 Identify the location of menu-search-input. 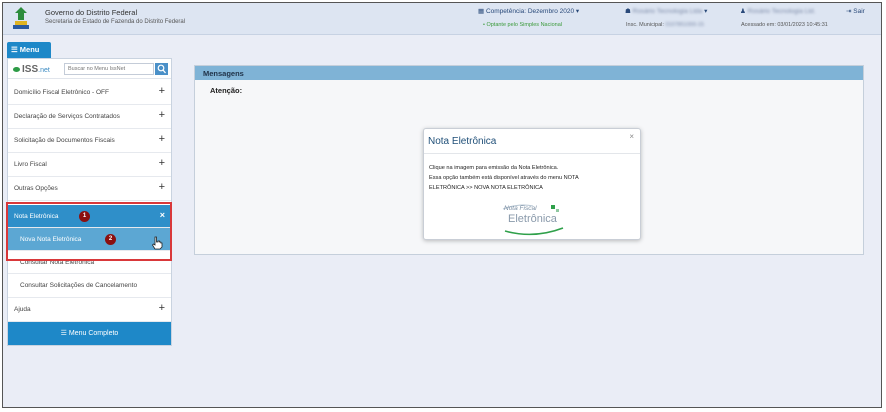
(109, 69).